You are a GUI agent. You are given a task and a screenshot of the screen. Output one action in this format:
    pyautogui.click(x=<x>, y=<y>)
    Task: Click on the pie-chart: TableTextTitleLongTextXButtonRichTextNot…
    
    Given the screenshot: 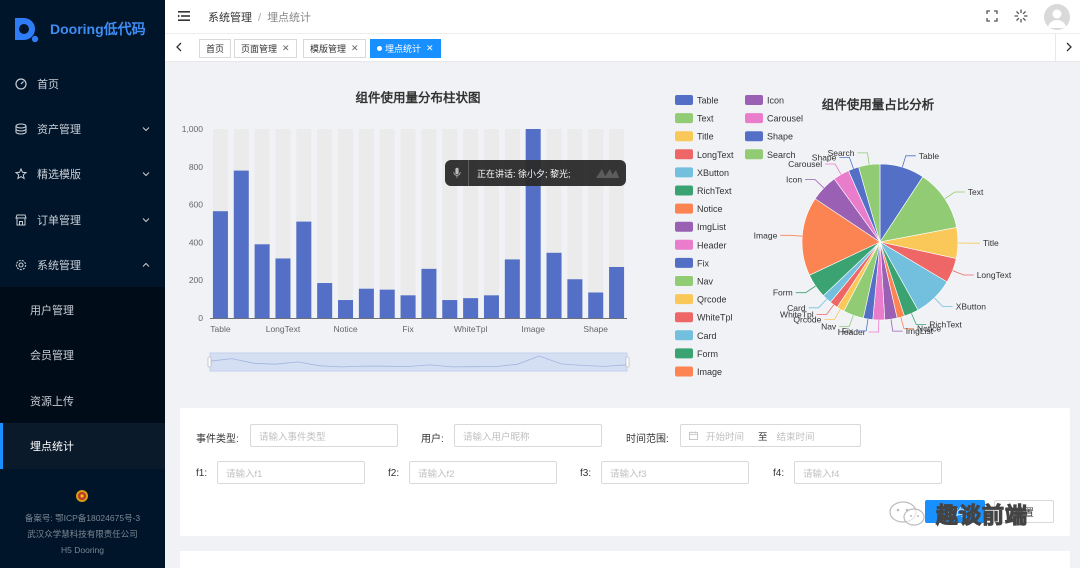 What is the action you would take?
    pyautogui.click(x=883, y=242)
    